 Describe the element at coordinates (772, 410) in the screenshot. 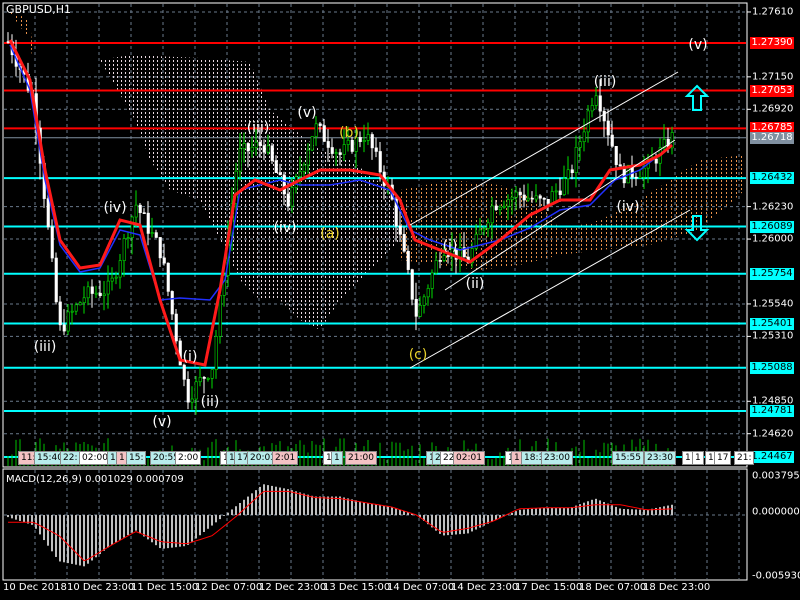

I see `price-level-label: 1.24781` at that location.